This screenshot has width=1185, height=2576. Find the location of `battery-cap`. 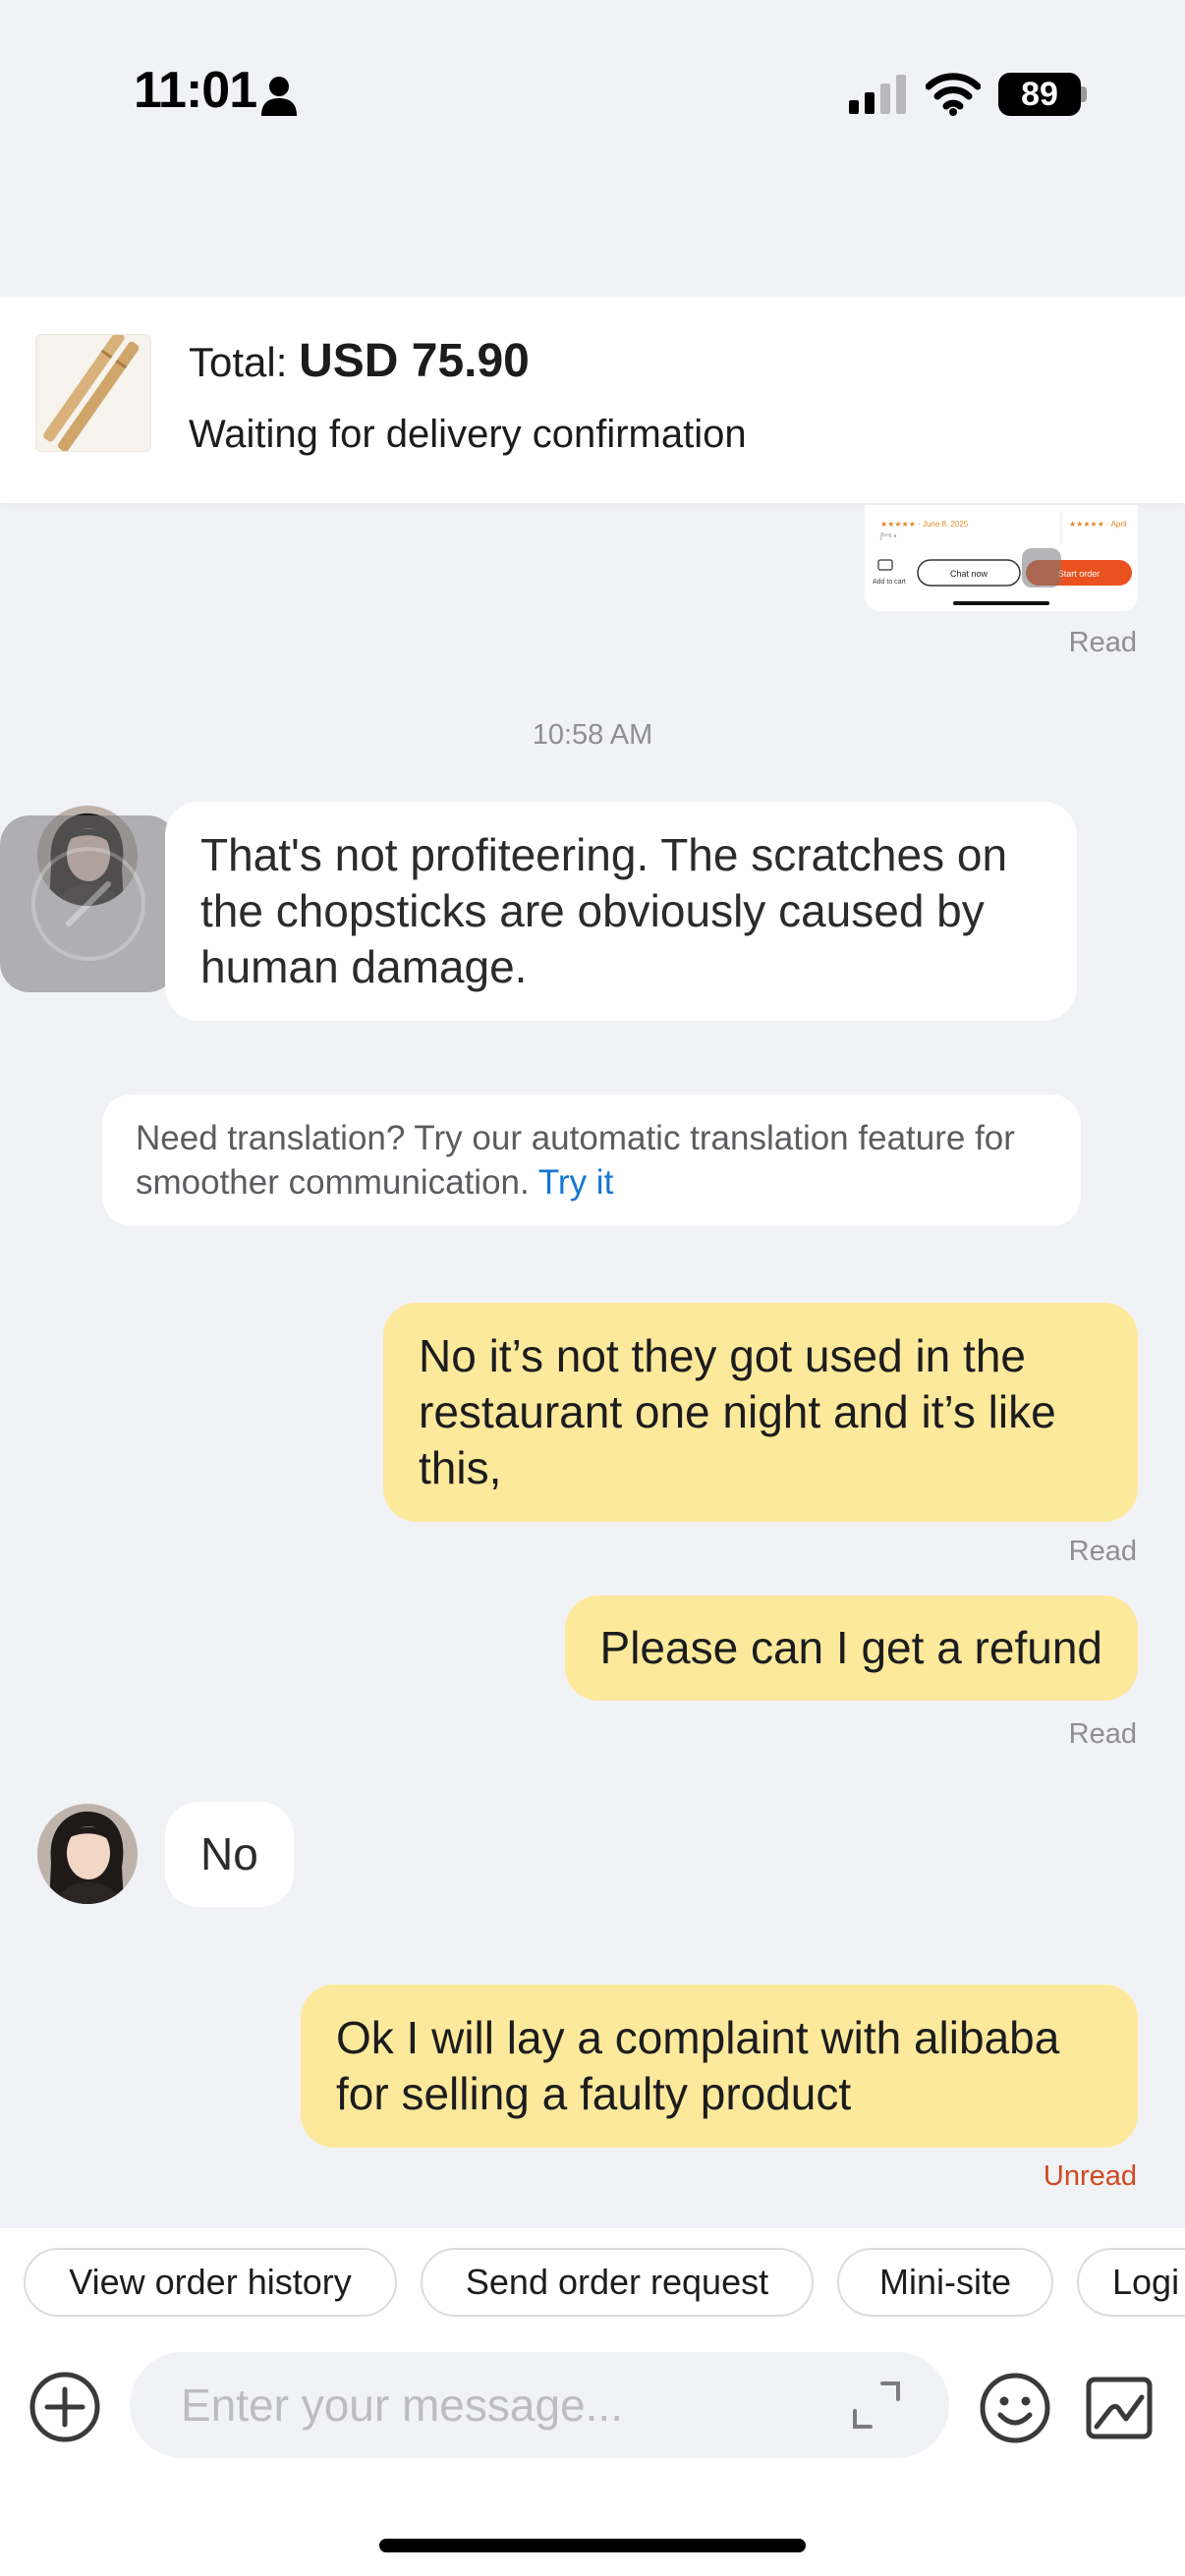

battery-cap is located at coordinates (1084, 94).